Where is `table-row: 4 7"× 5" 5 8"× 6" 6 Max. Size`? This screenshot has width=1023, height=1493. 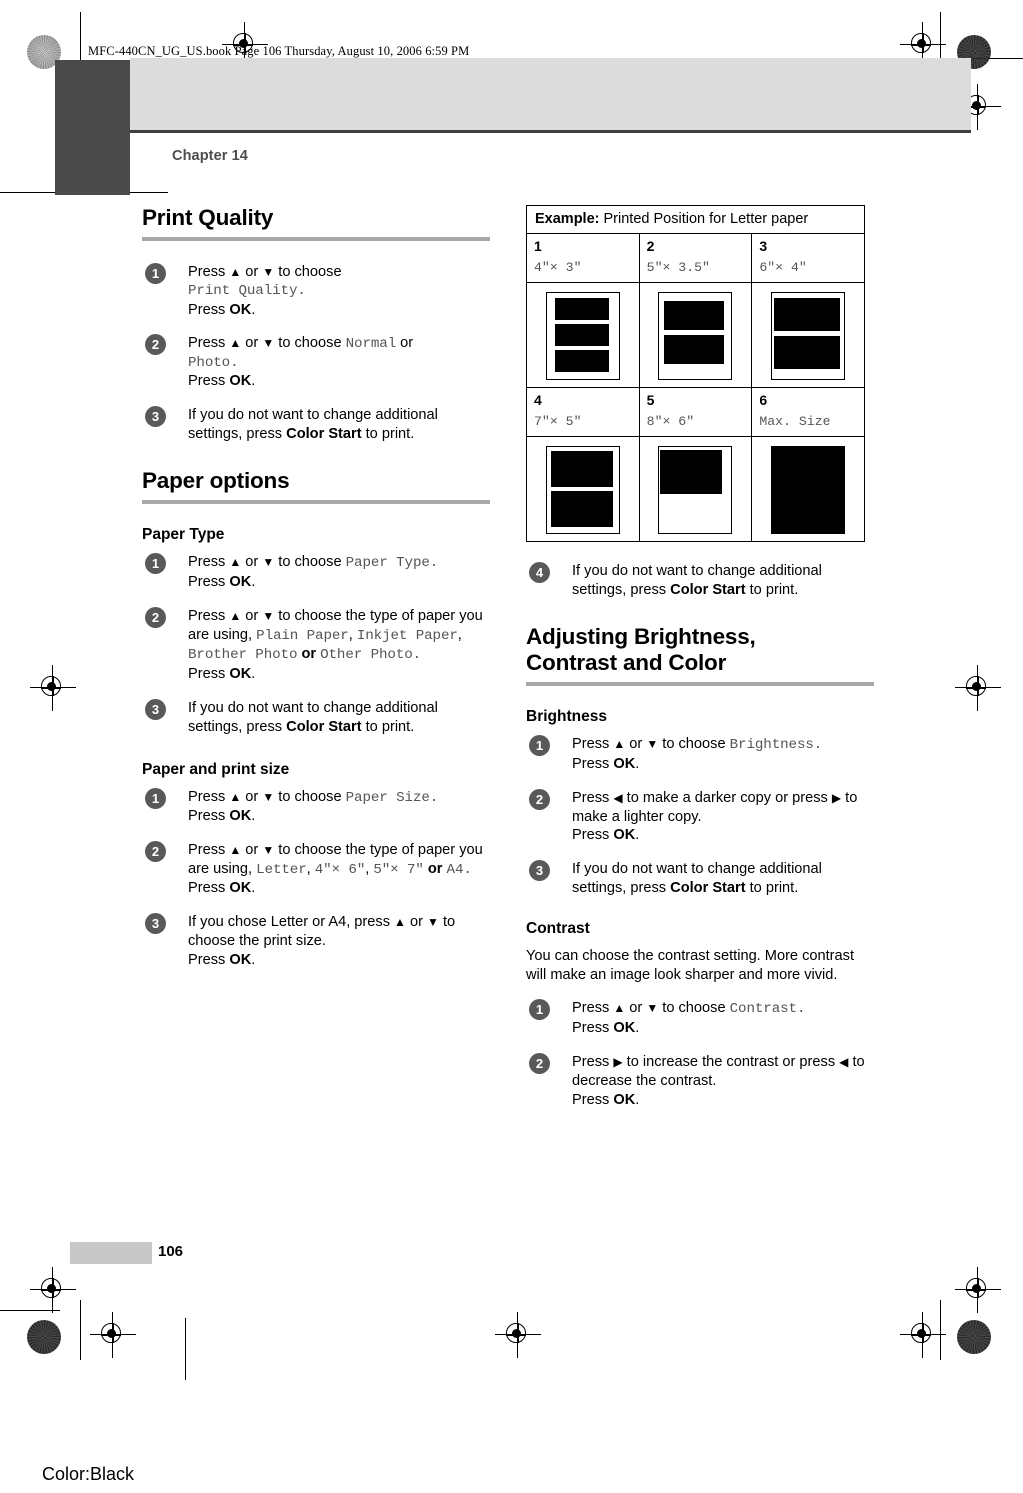 table-row: 4 7"× 5" 5 8"× 6" 6 Max. Size is located at coordinates (695, 412).